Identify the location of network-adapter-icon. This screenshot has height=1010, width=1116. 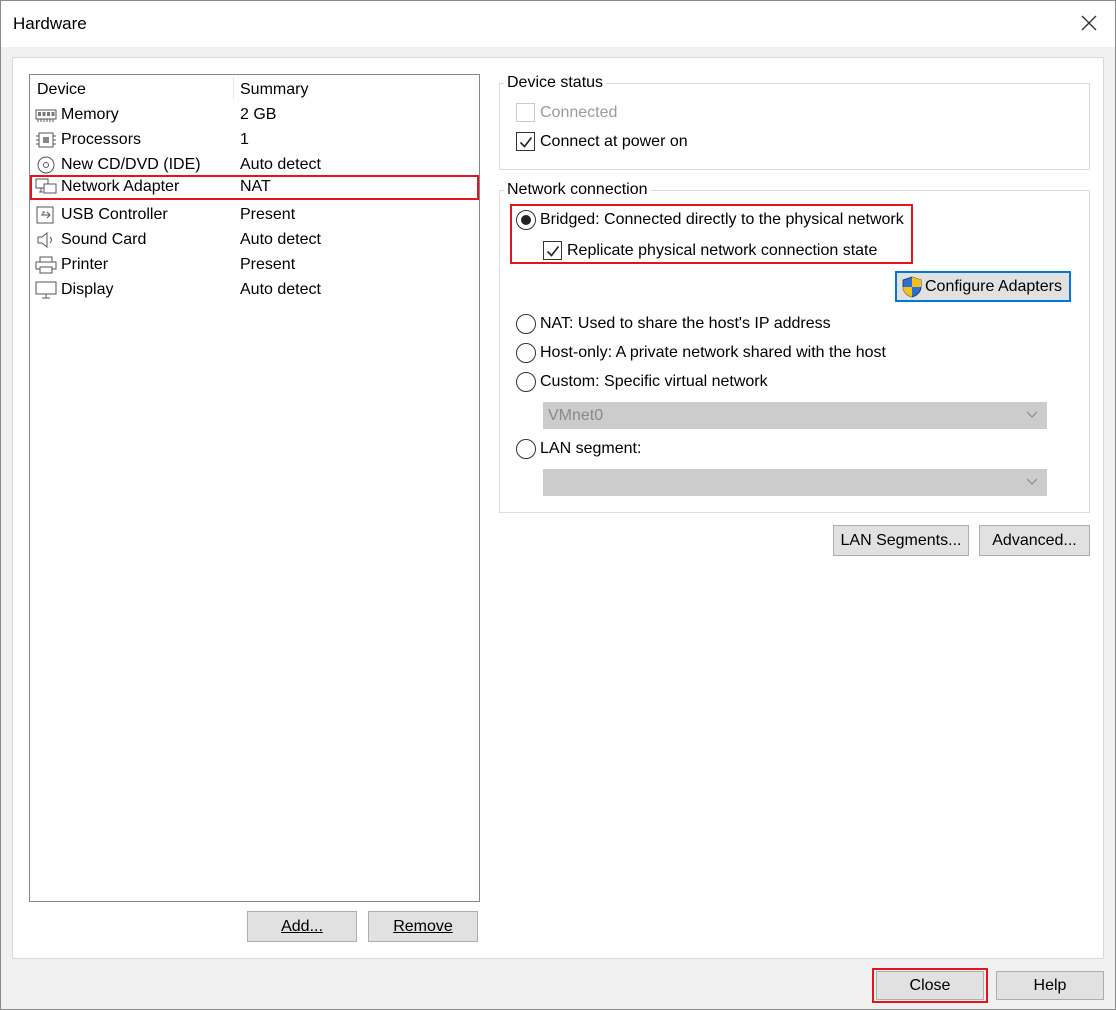
(46, 187).